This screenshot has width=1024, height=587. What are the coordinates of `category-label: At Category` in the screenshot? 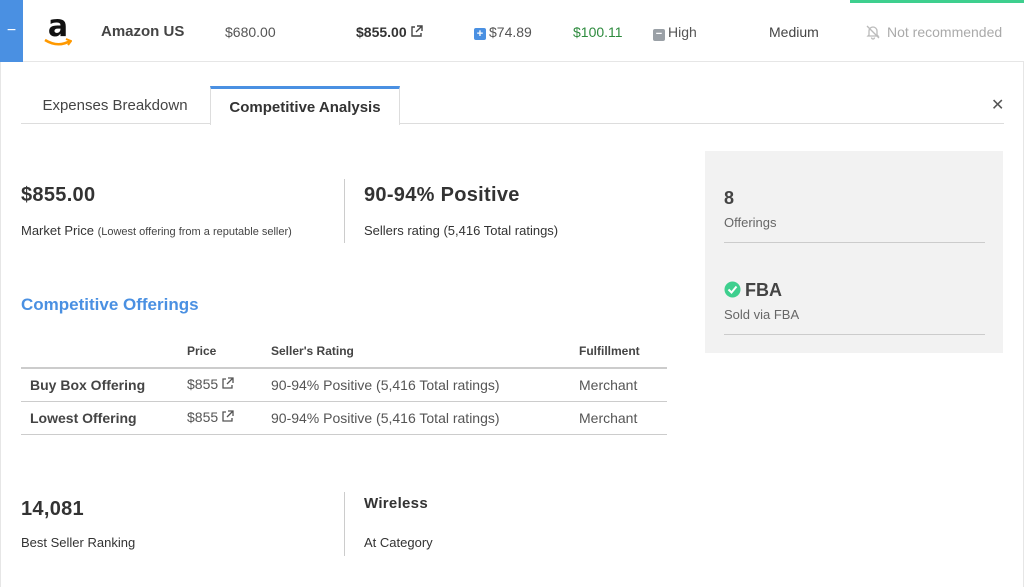 It's located at (398, 542).